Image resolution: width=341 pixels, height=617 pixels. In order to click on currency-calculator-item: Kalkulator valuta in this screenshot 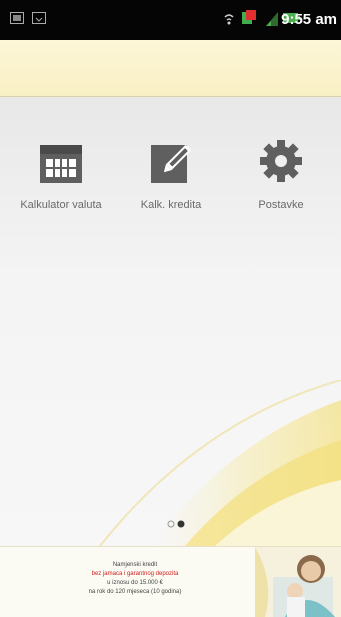, I will do `click(61, 172)`.